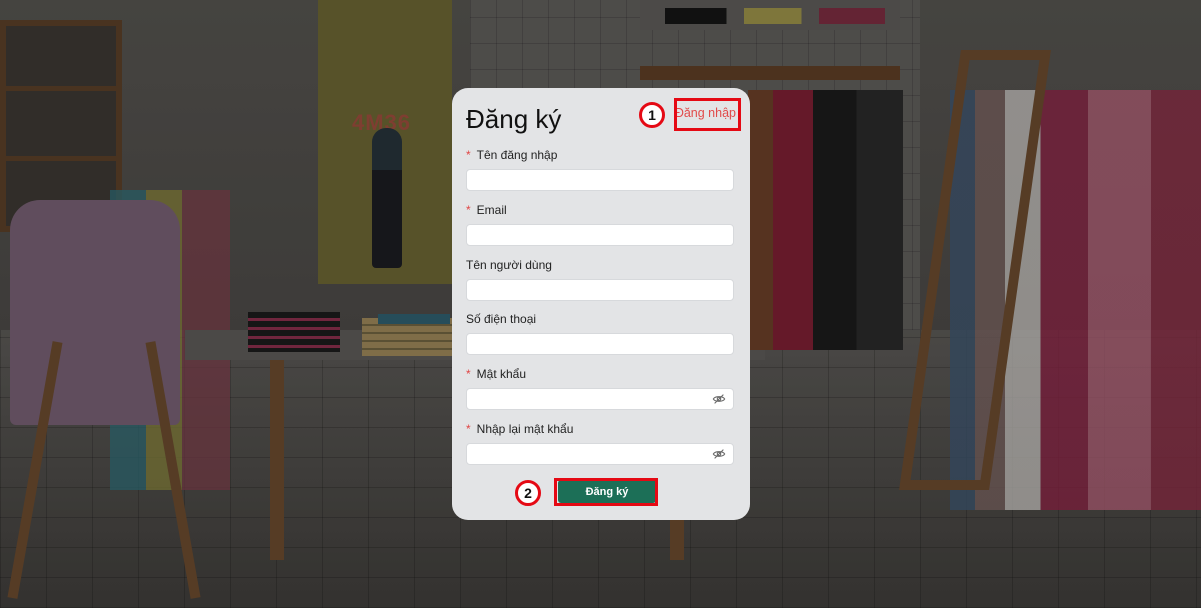 This screenshot has width=1201, height=608. I want to click on highlight-register-button, so click(606, 492).